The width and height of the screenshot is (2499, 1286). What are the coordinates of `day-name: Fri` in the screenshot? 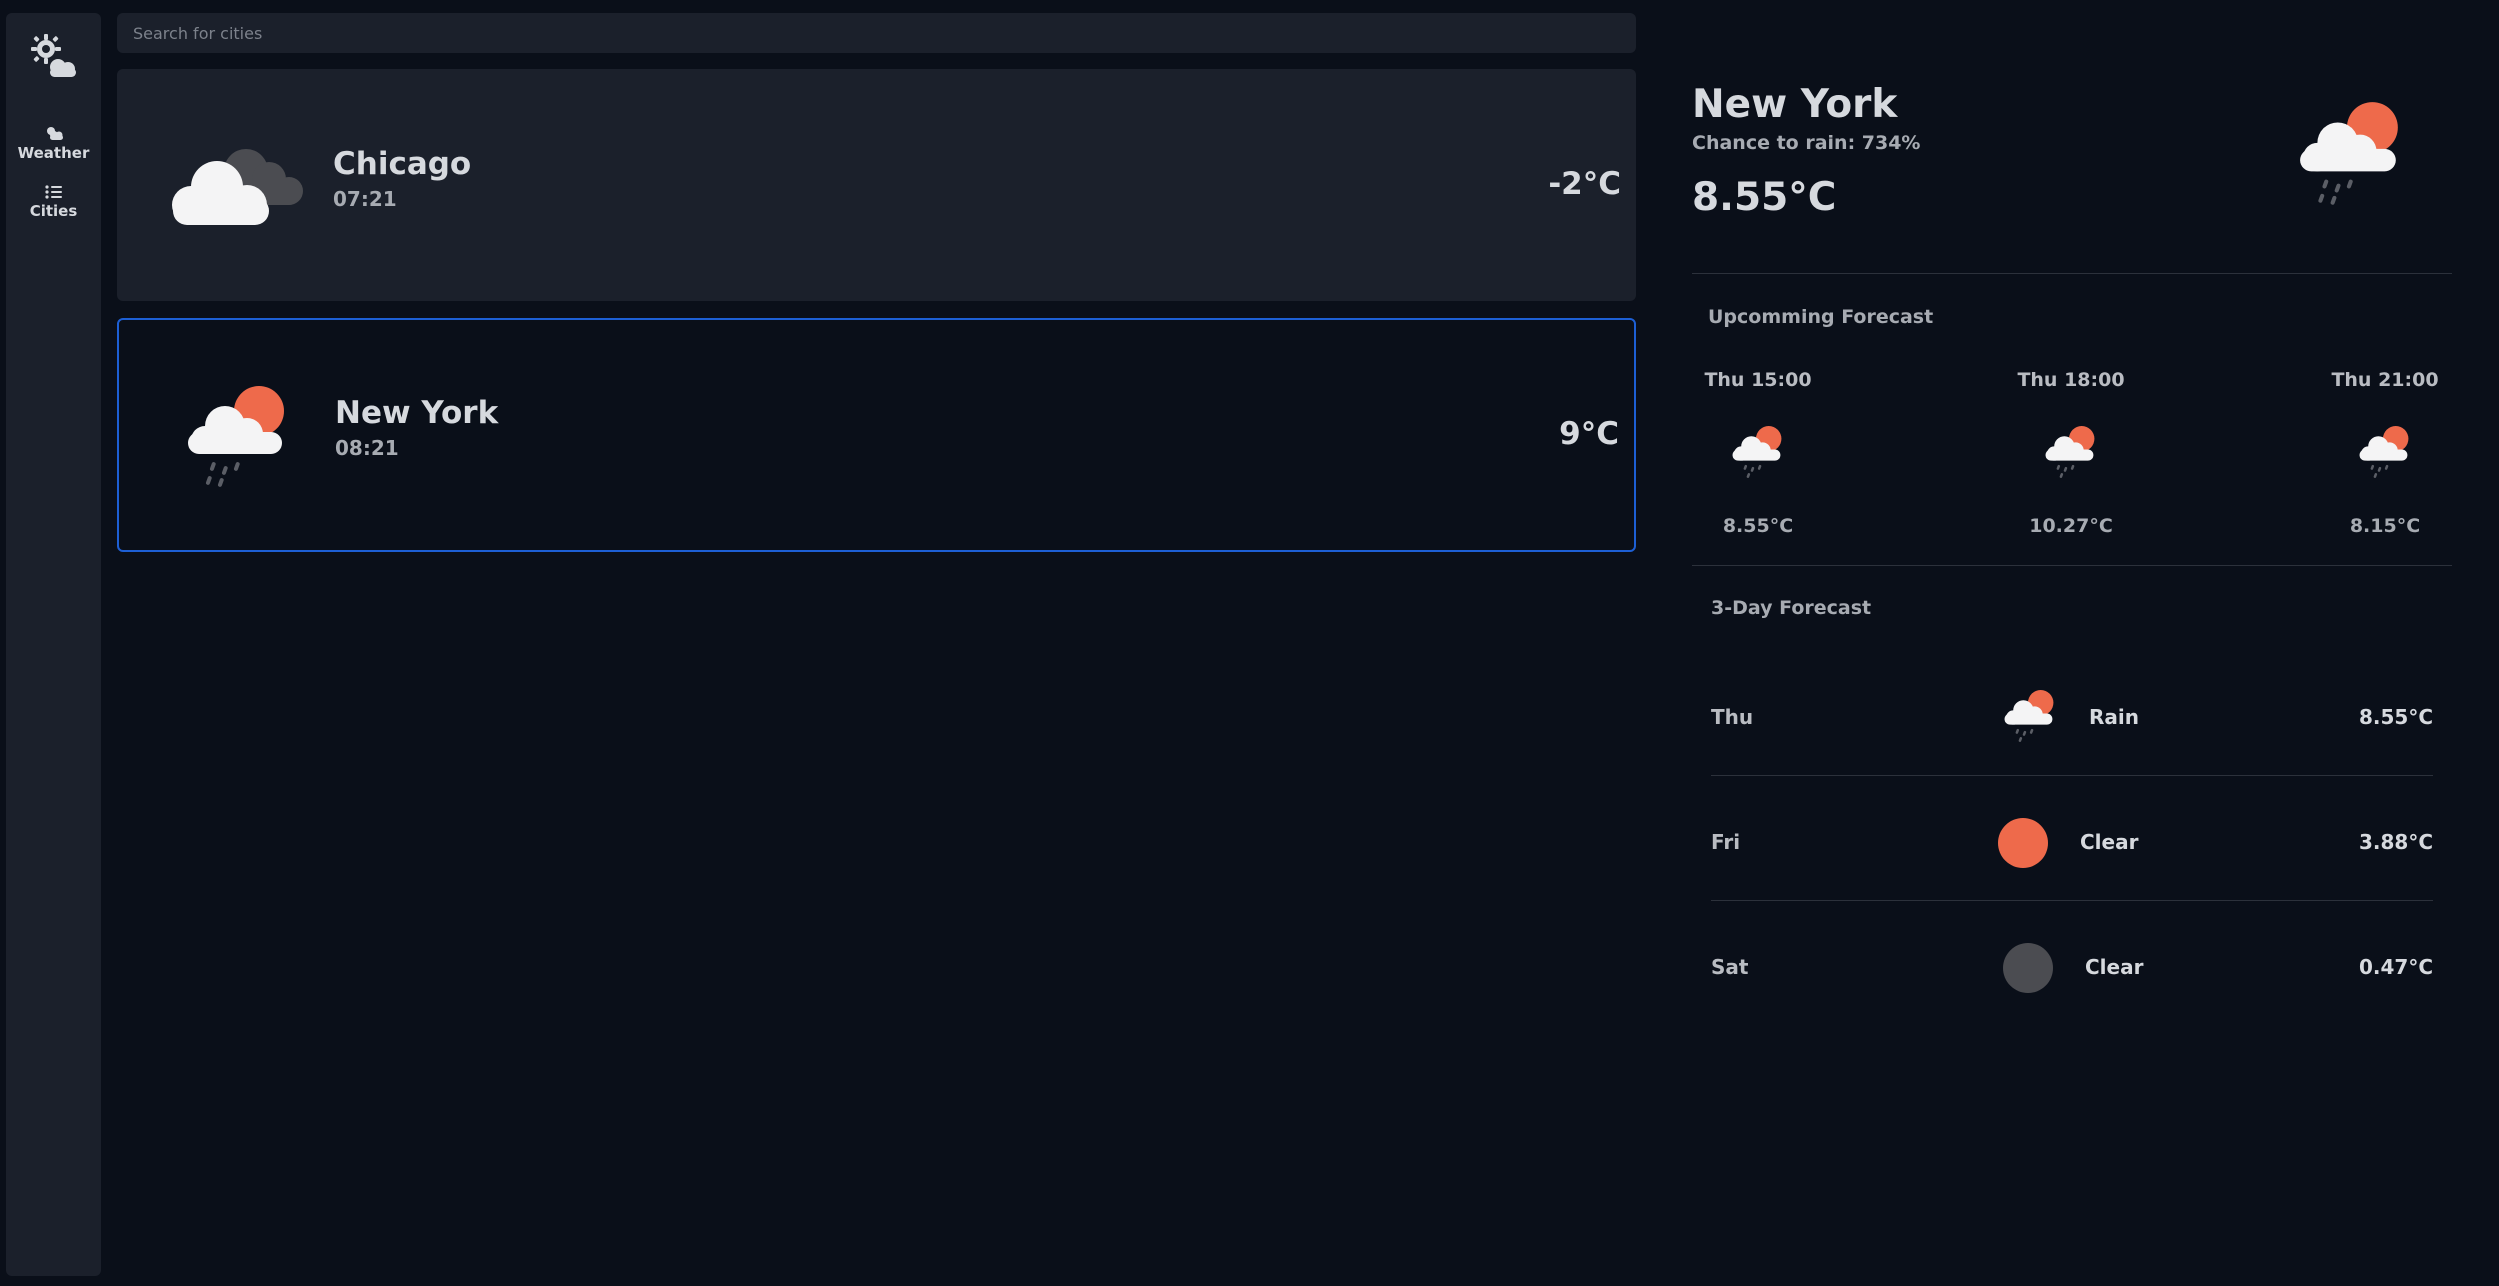 It's located at (1726, 842).